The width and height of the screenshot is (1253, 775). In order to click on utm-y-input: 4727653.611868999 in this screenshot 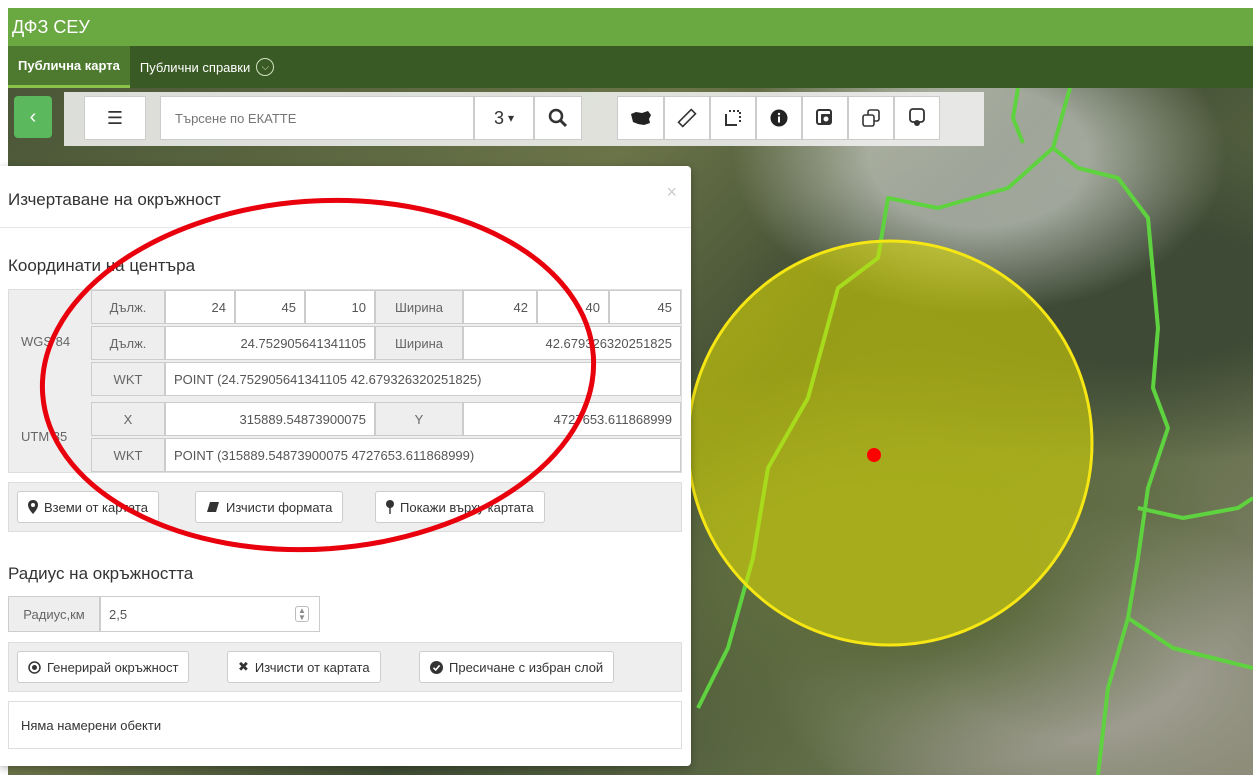, I will do `click(572, 419)`.